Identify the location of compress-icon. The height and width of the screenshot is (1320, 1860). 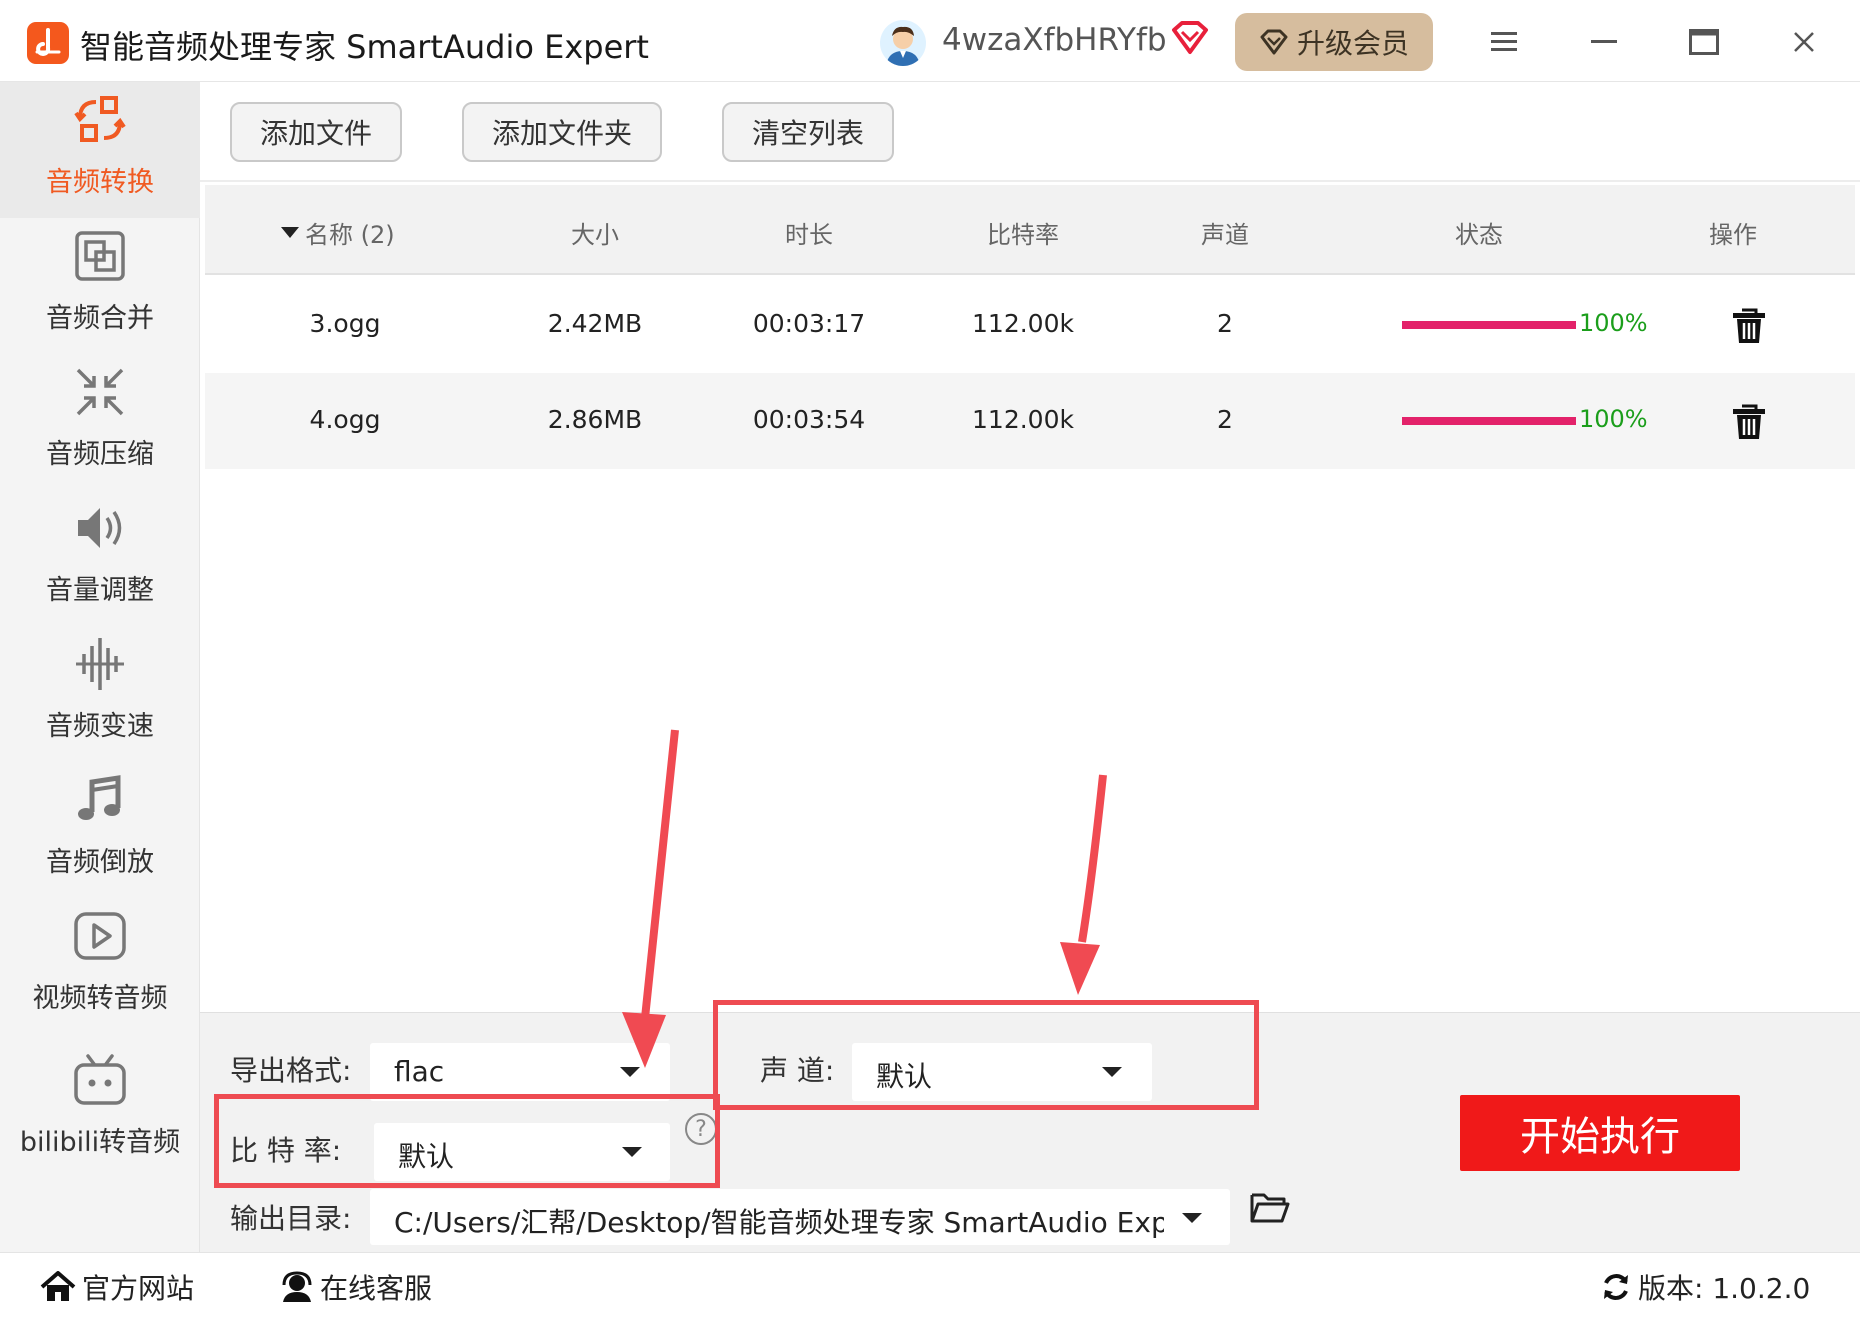
(100, 392).